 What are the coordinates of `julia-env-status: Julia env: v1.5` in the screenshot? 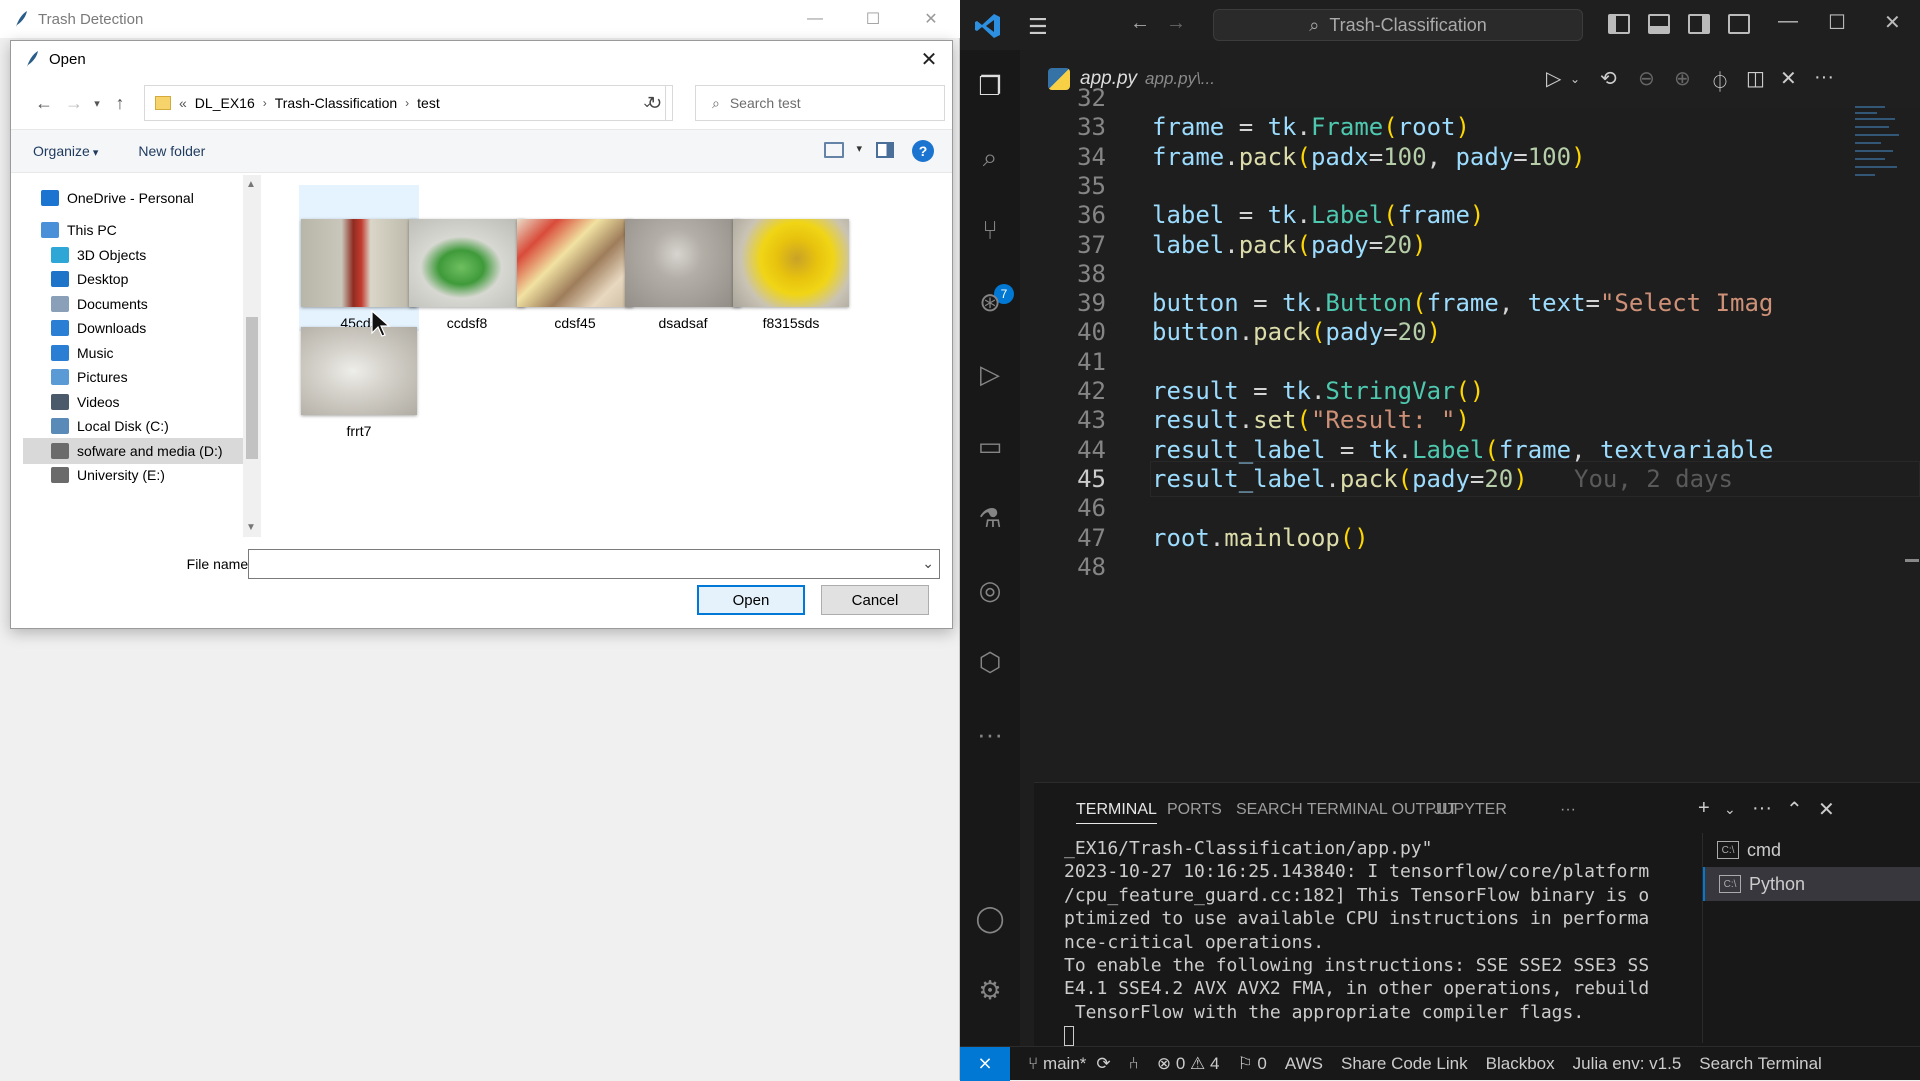 It's located at (1627, 1064).